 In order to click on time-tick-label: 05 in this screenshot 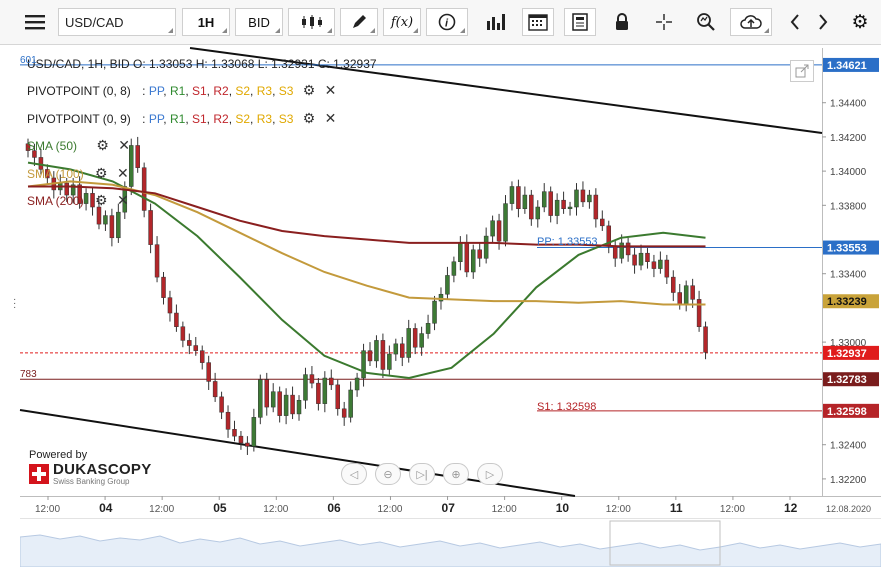, I will do `click(220, 508)`.